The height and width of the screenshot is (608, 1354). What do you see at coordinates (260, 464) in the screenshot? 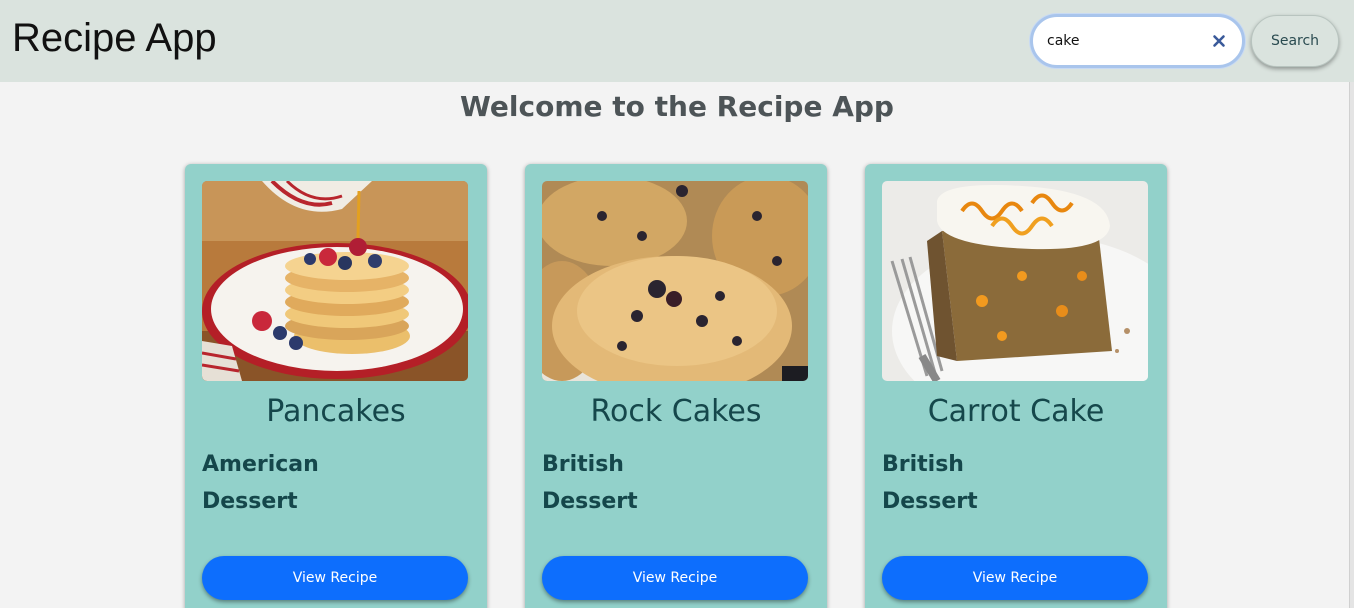
I see `recipe-area: American` at bounding box center [260, 464].